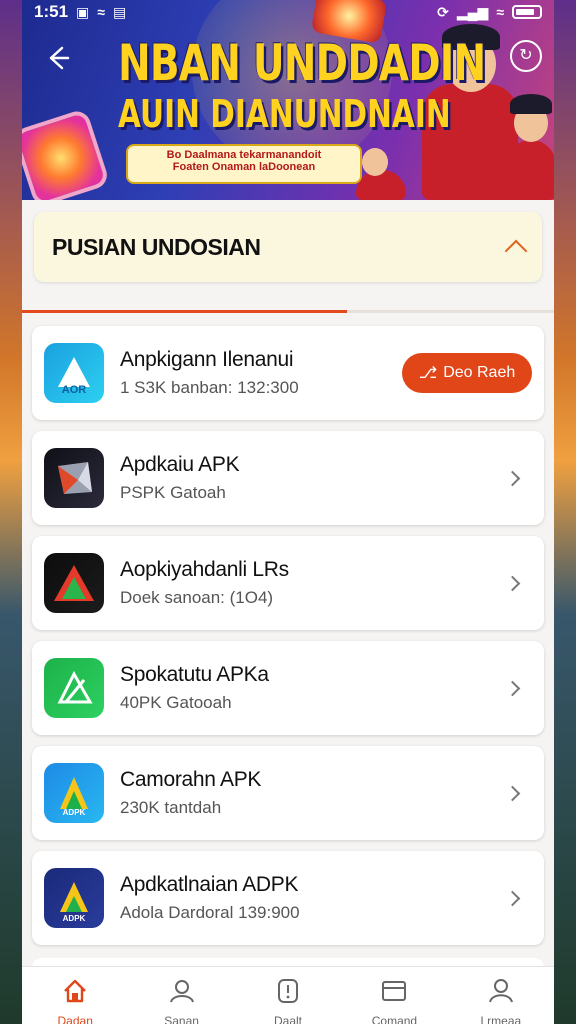 The image size is (576, 1024). What do you see at coordinates (176, 702) in the screenshot?
I see `app-meta: 40PK Gatooah` at bounding box center [176, 702].